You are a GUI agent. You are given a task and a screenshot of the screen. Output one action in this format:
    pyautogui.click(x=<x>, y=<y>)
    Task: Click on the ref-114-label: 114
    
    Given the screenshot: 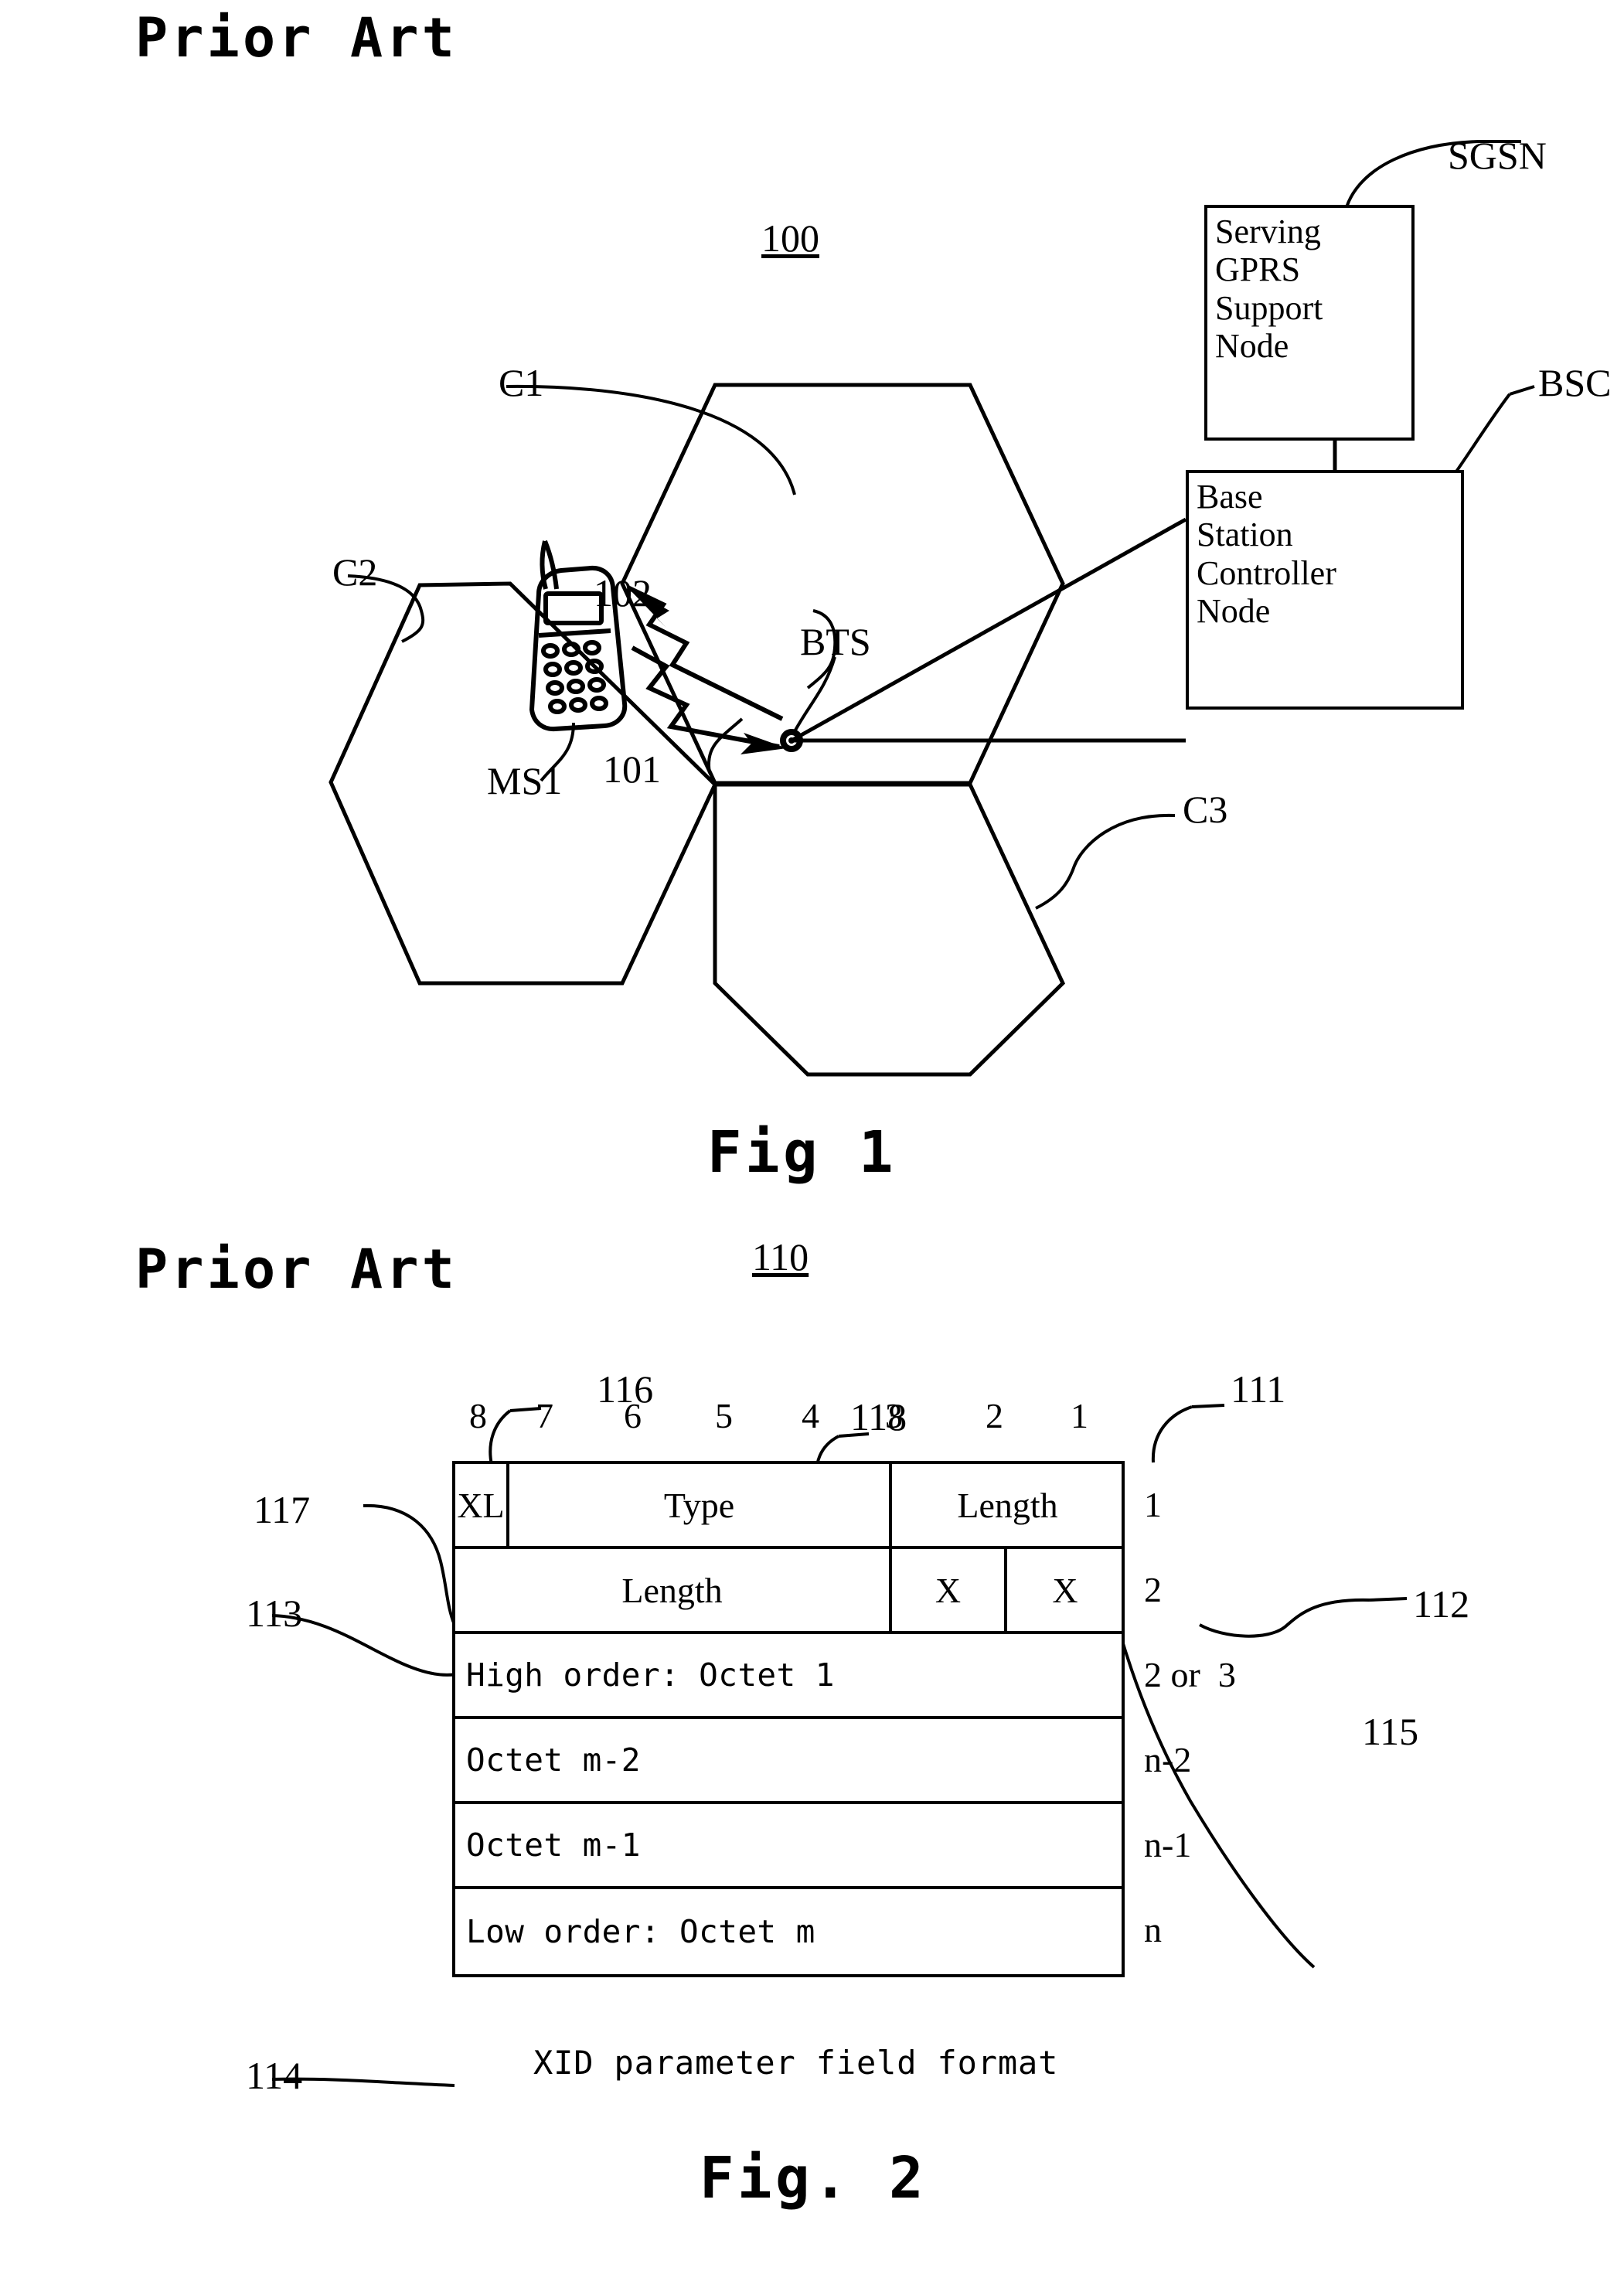 What is the action you would take?
    pyautogui.click(x=274, y=2075)
    